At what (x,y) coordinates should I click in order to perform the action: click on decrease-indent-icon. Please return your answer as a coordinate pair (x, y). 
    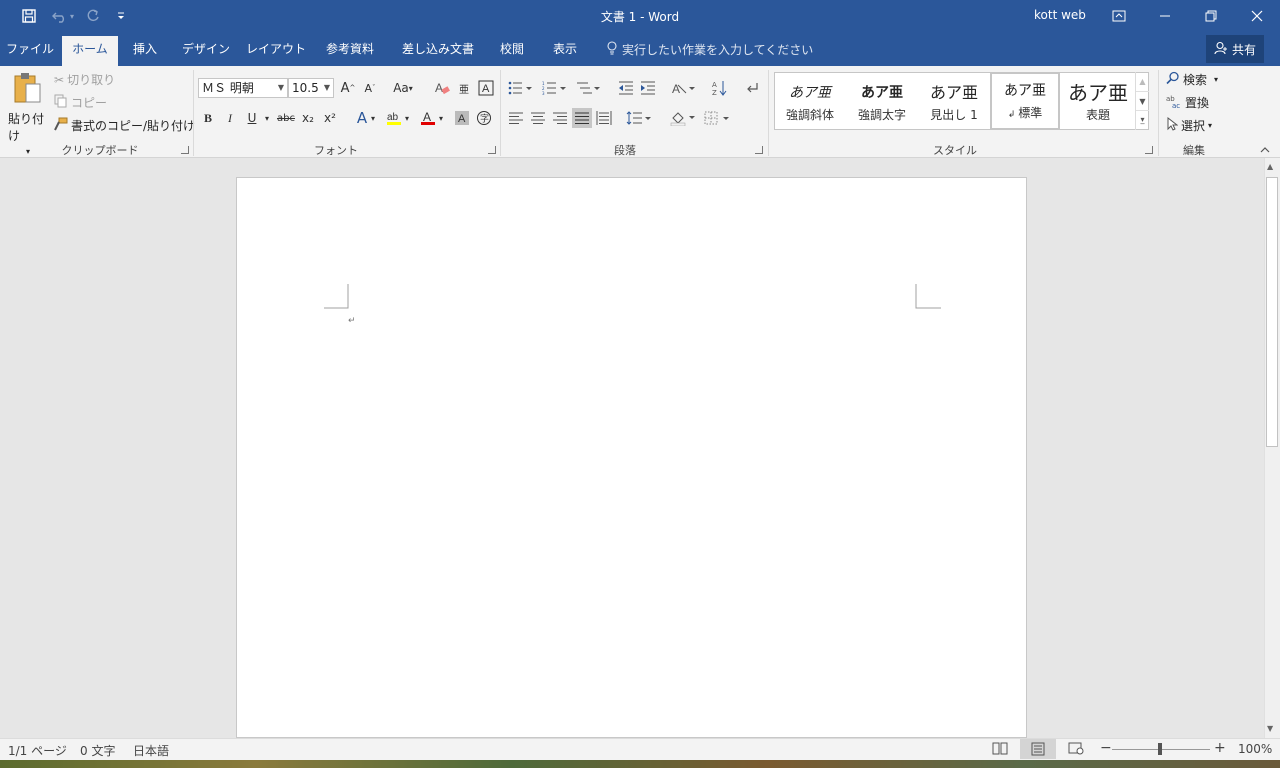
    Looking at the image, I should click on (626, 88).